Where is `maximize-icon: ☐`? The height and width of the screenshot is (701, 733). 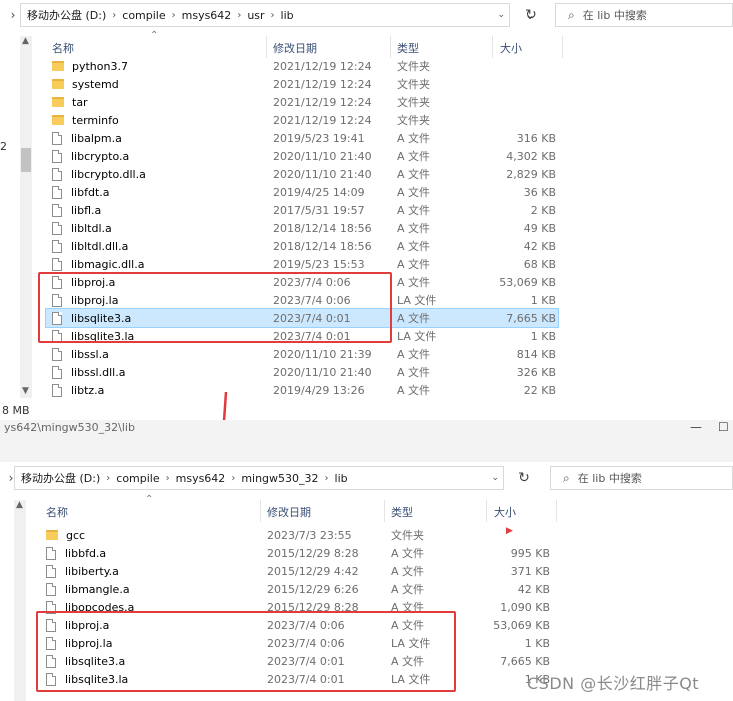 maximize-icon: ☐ is located at coordinates (723, 427).